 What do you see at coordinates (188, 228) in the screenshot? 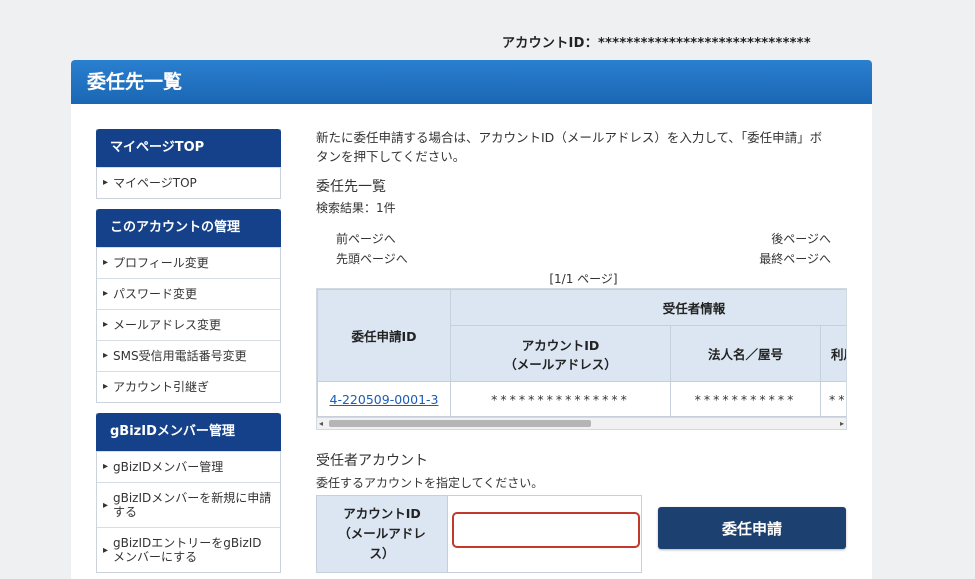
I see `sidebar-heading-account: このアカウントの管理` at bounding box center [188, 228].